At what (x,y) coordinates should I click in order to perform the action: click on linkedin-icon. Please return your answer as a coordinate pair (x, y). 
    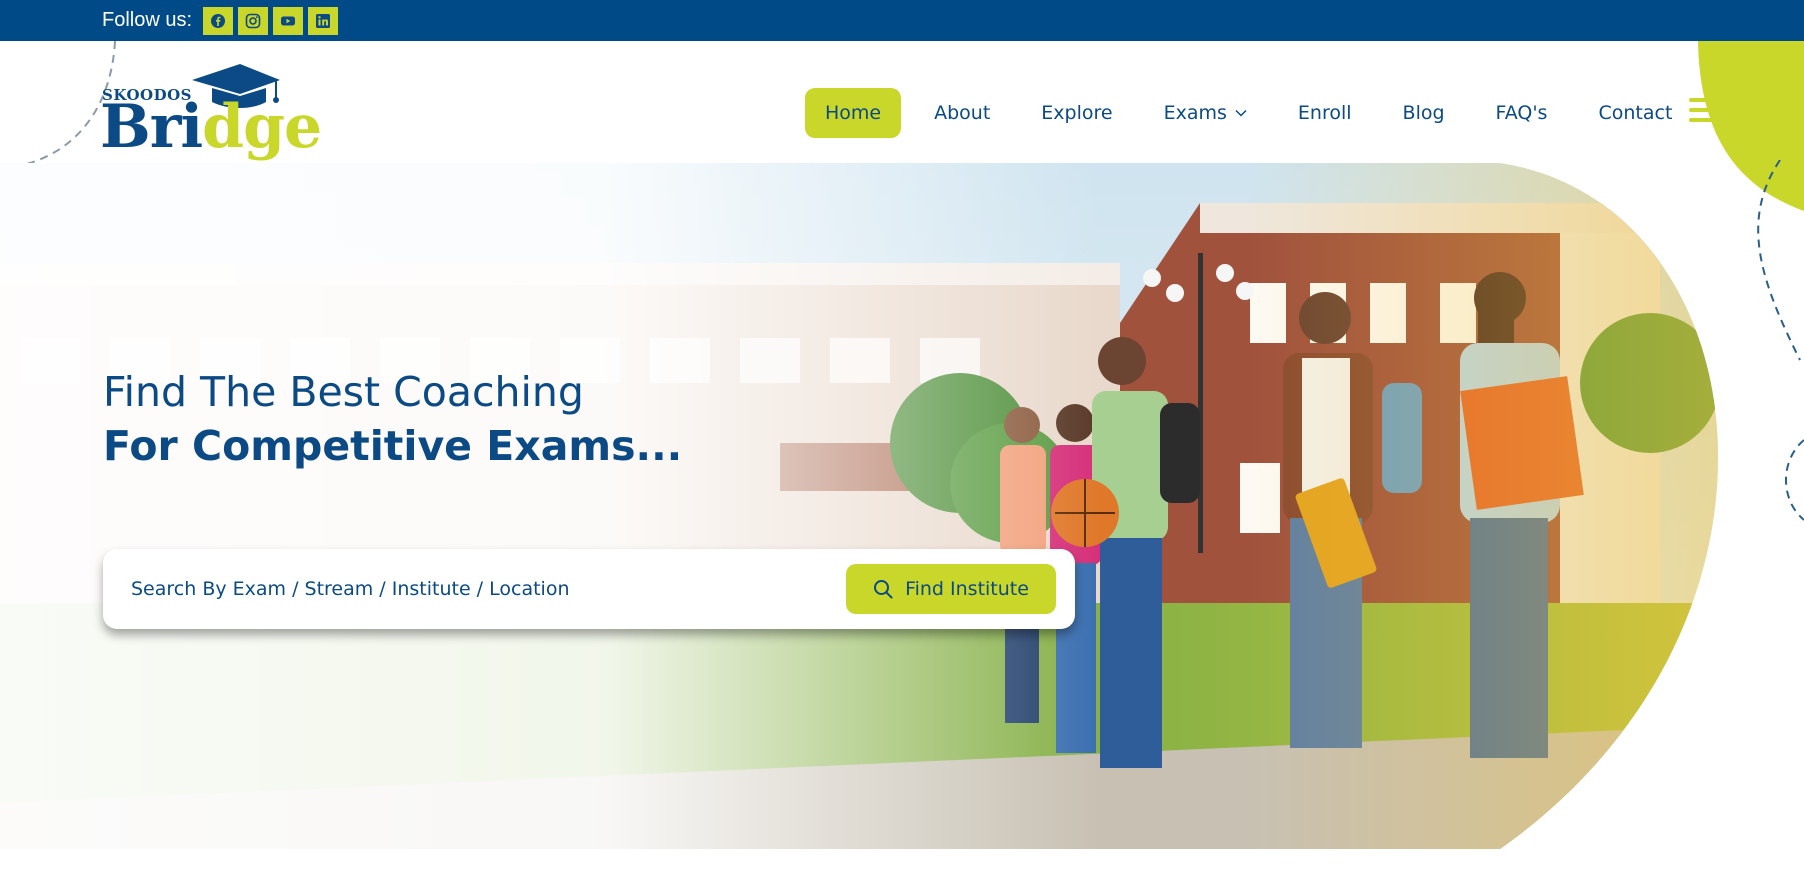
    Looking at the image, I should click on (323, 20).